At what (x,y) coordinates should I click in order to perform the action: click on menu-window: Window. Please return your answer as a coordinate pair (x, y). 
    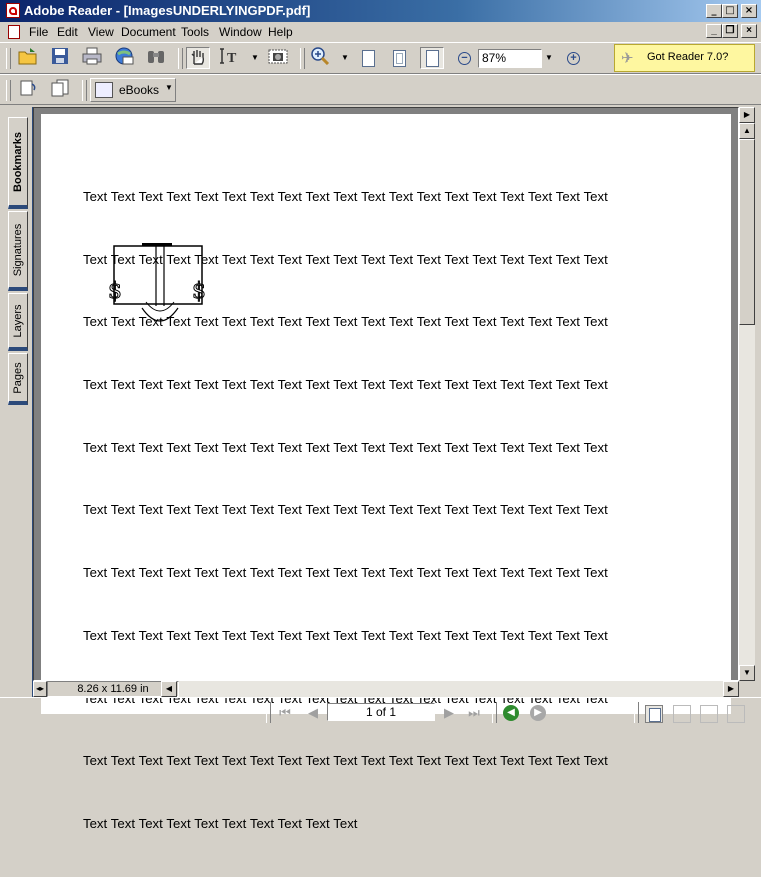
    Looking at the image, I should click on (240, 32).